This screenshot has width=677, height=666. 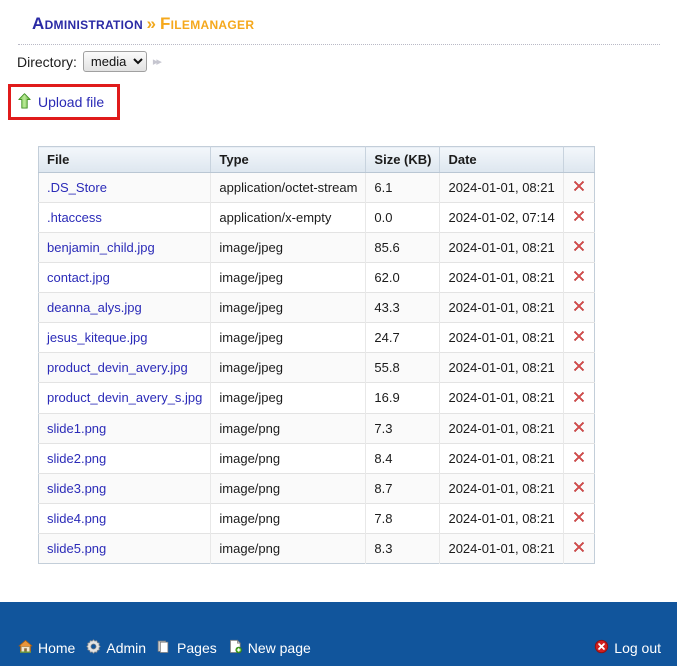 I want to click on file-link: jesus_kiteque.jpg, so click(x=97, y=337).